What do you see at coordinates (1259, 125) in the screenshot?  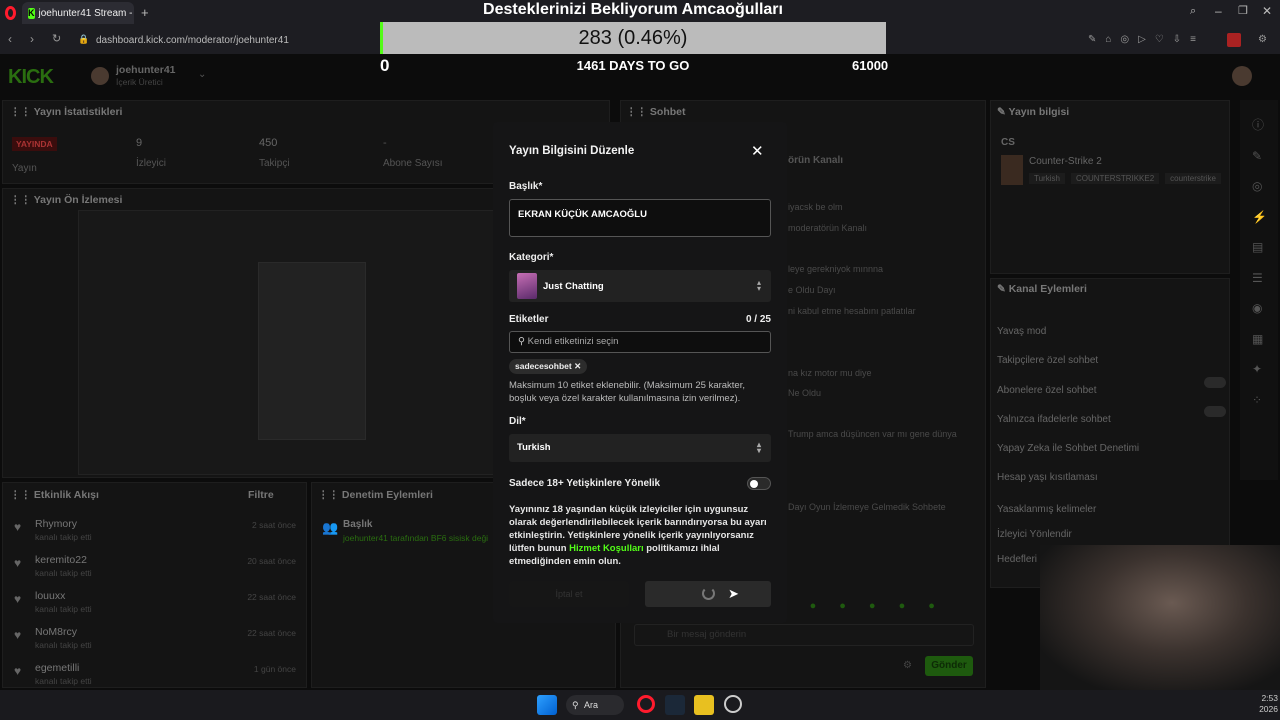 I see `info-icon: ⓘ` at bounding box center [1259, 125].